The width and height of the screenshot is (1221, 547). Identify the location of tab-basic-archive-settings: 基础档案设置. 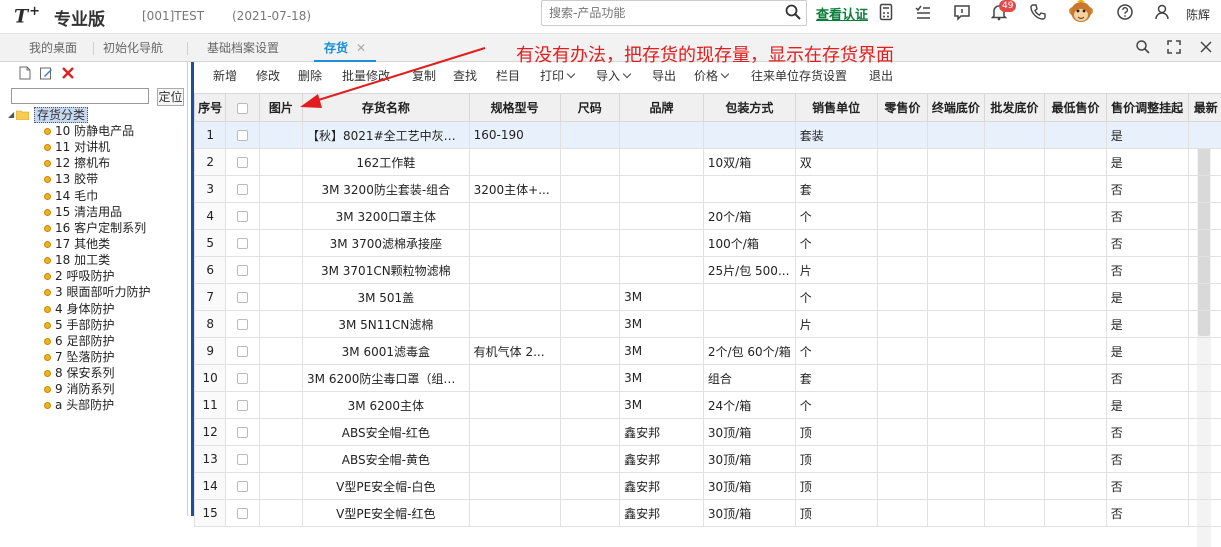
(243, 48).